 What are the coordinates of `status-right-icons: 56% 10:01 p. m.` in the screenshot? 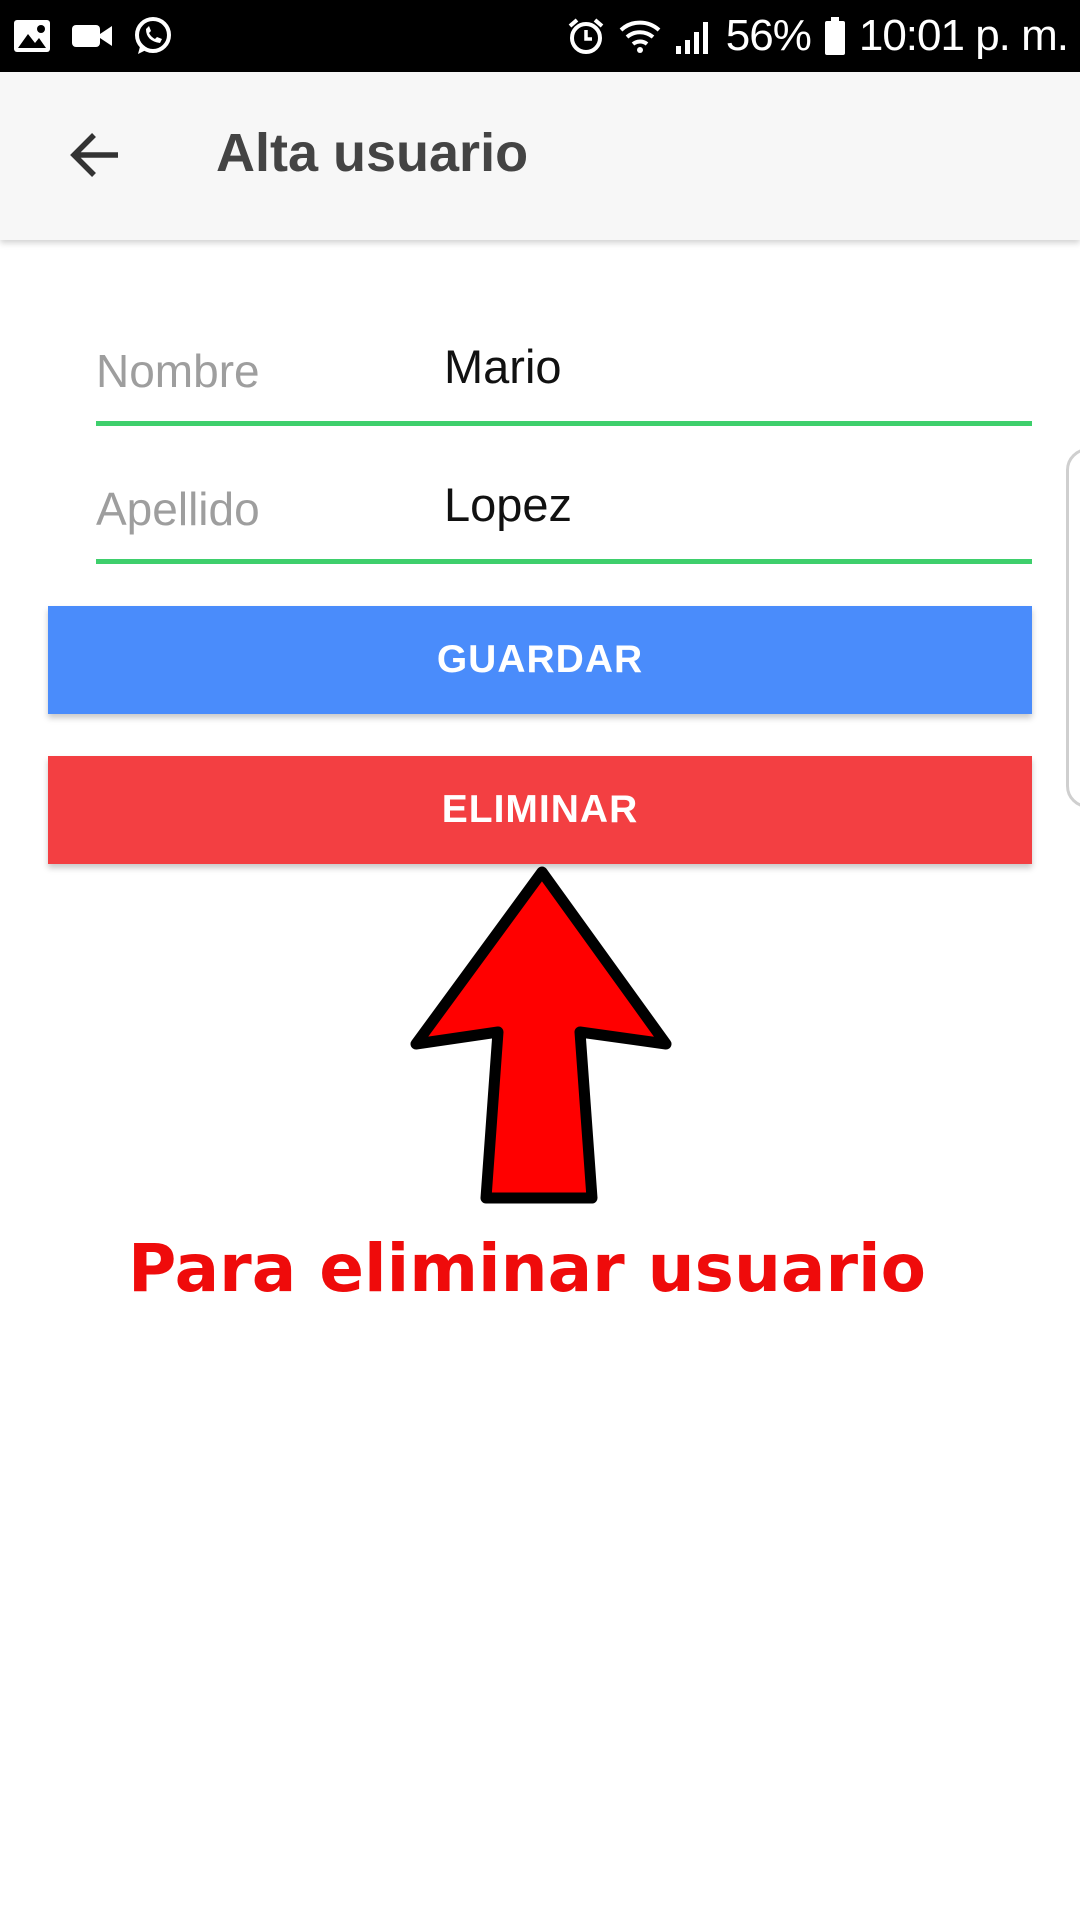 It's located at (817, 36).